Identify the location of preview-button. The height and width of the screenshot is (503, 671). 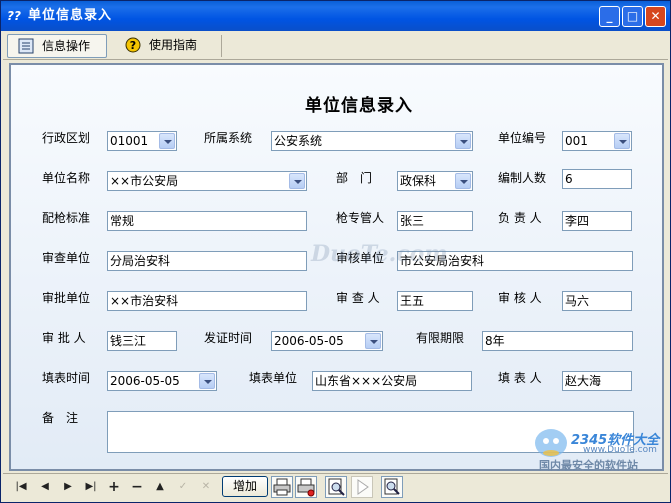
(336, 487).